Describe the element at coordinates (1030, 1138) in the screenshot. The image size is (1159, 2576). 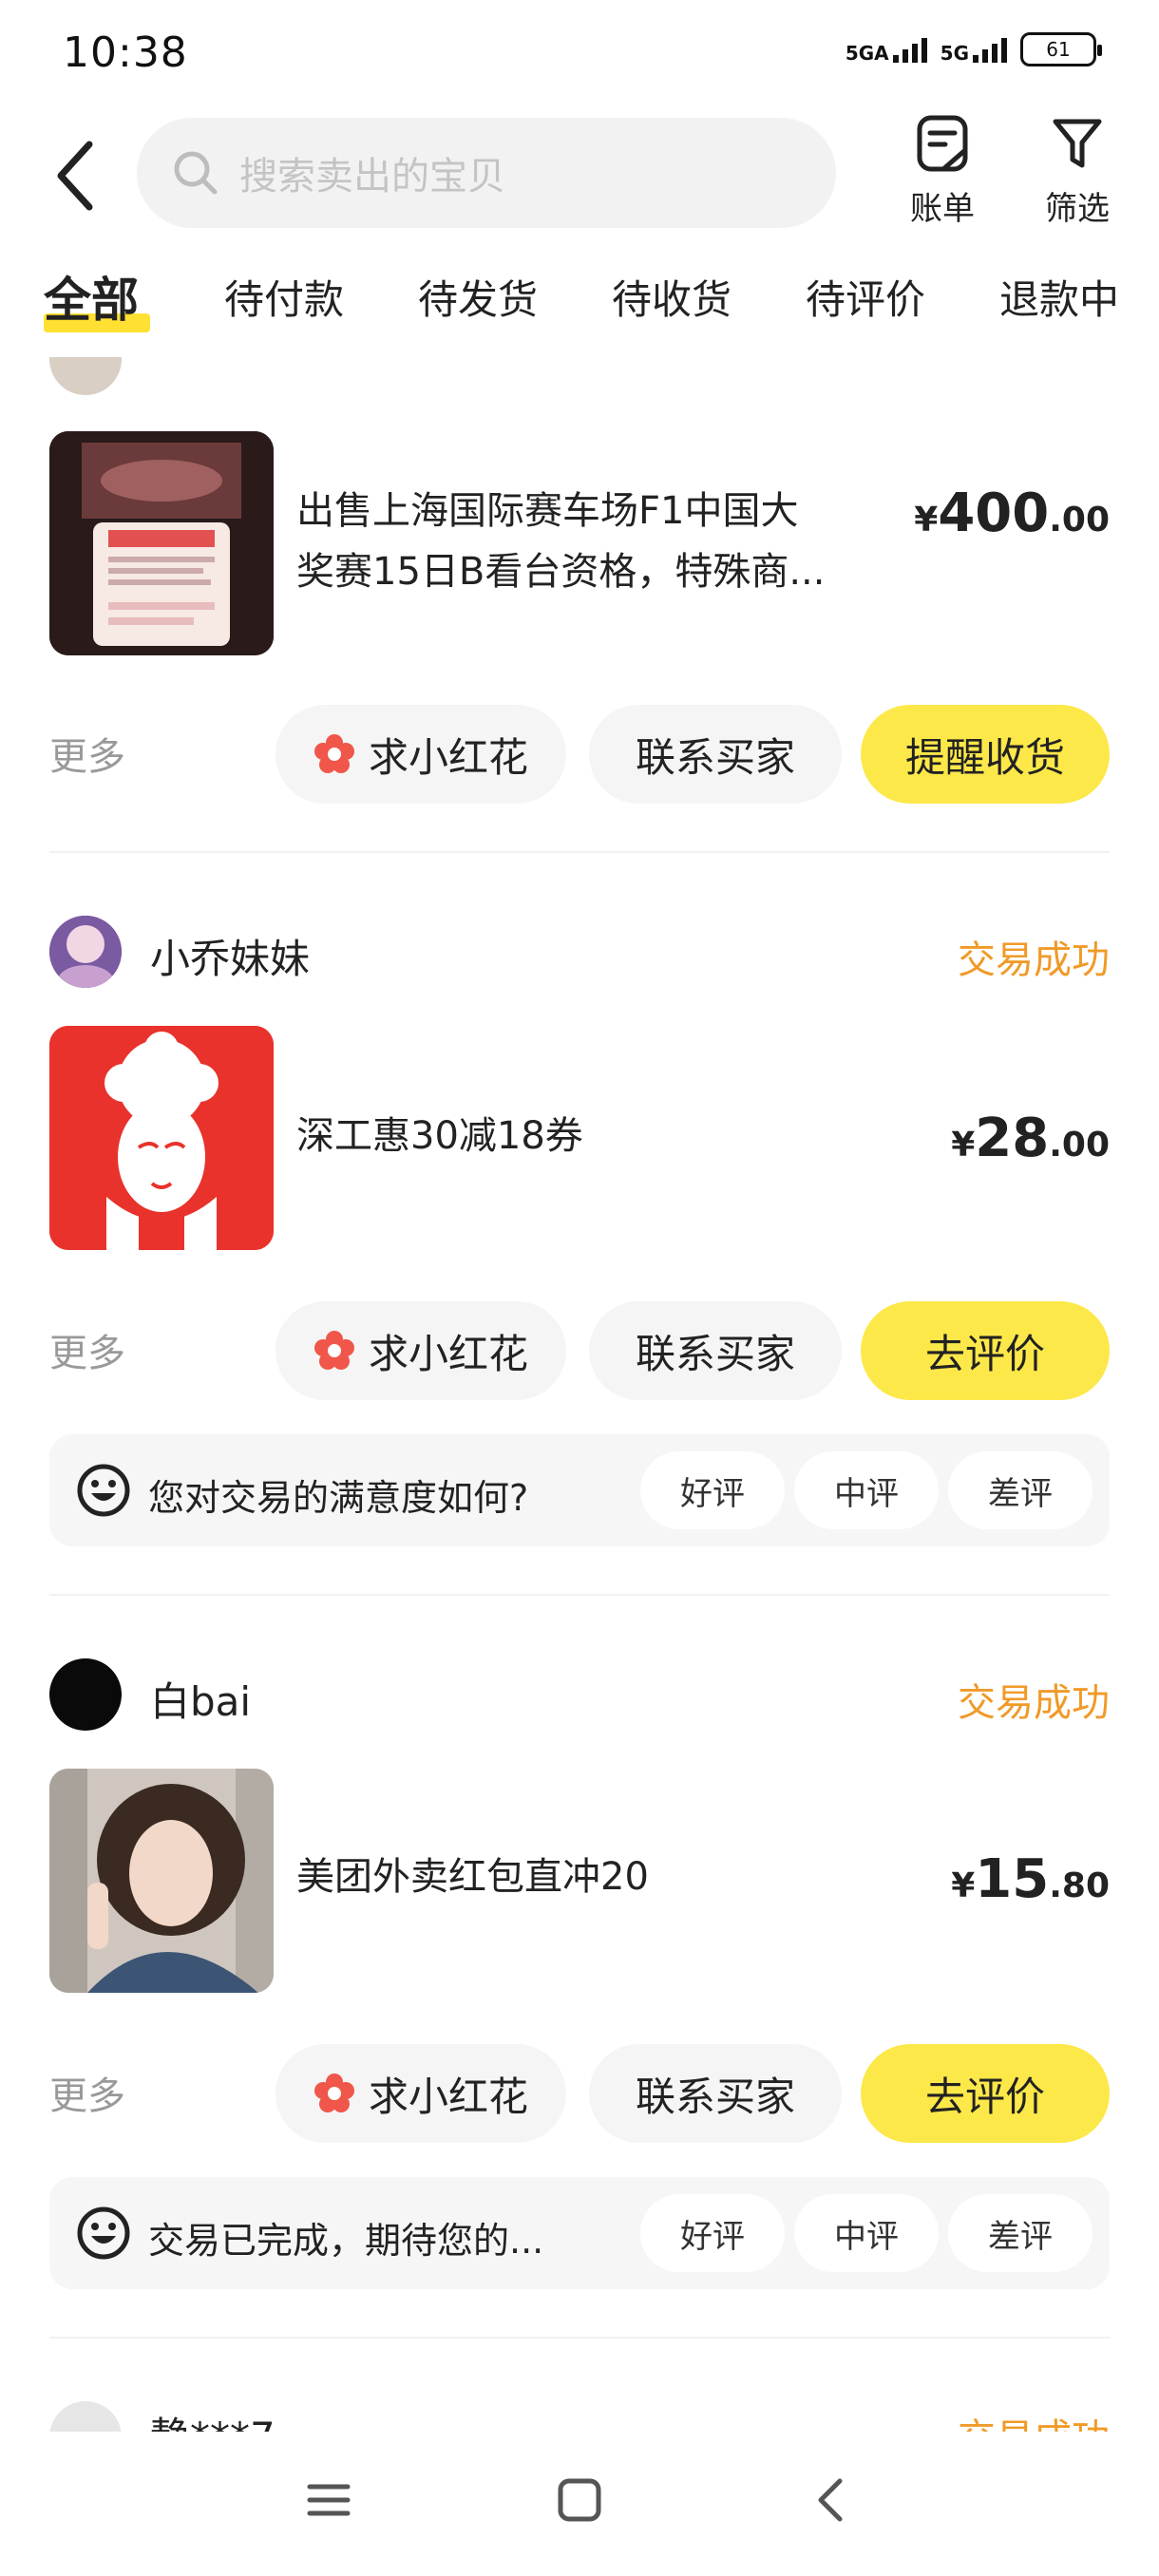
I see `order-price: ¥28.00` at that location.